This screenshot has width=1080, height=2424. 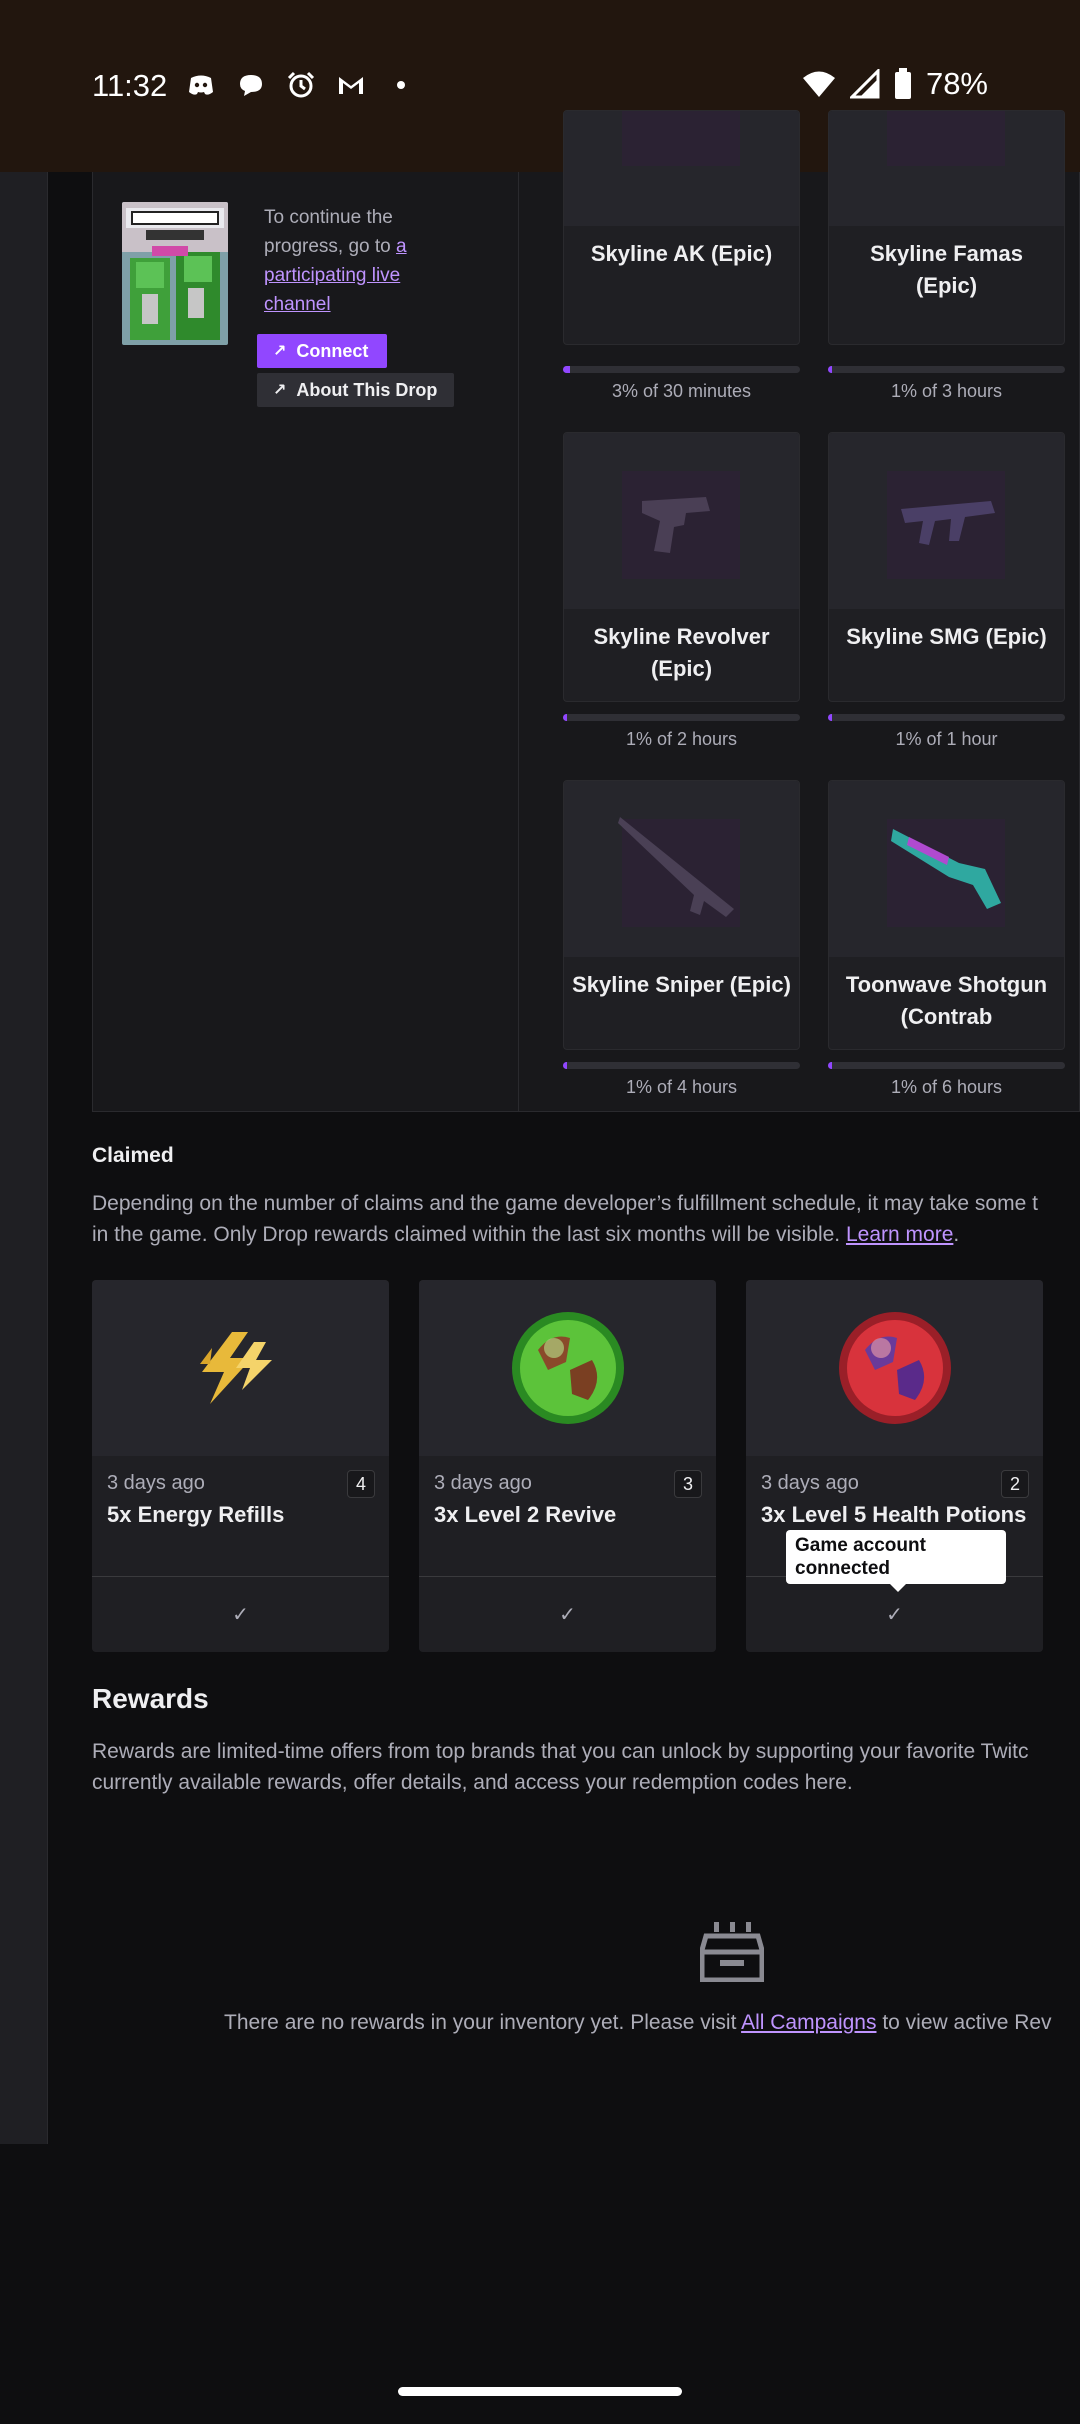 What do you see at coordinates (130, 85) in the screenshot?
I see `status-time: 11:32` at bounding box center [130, 85].